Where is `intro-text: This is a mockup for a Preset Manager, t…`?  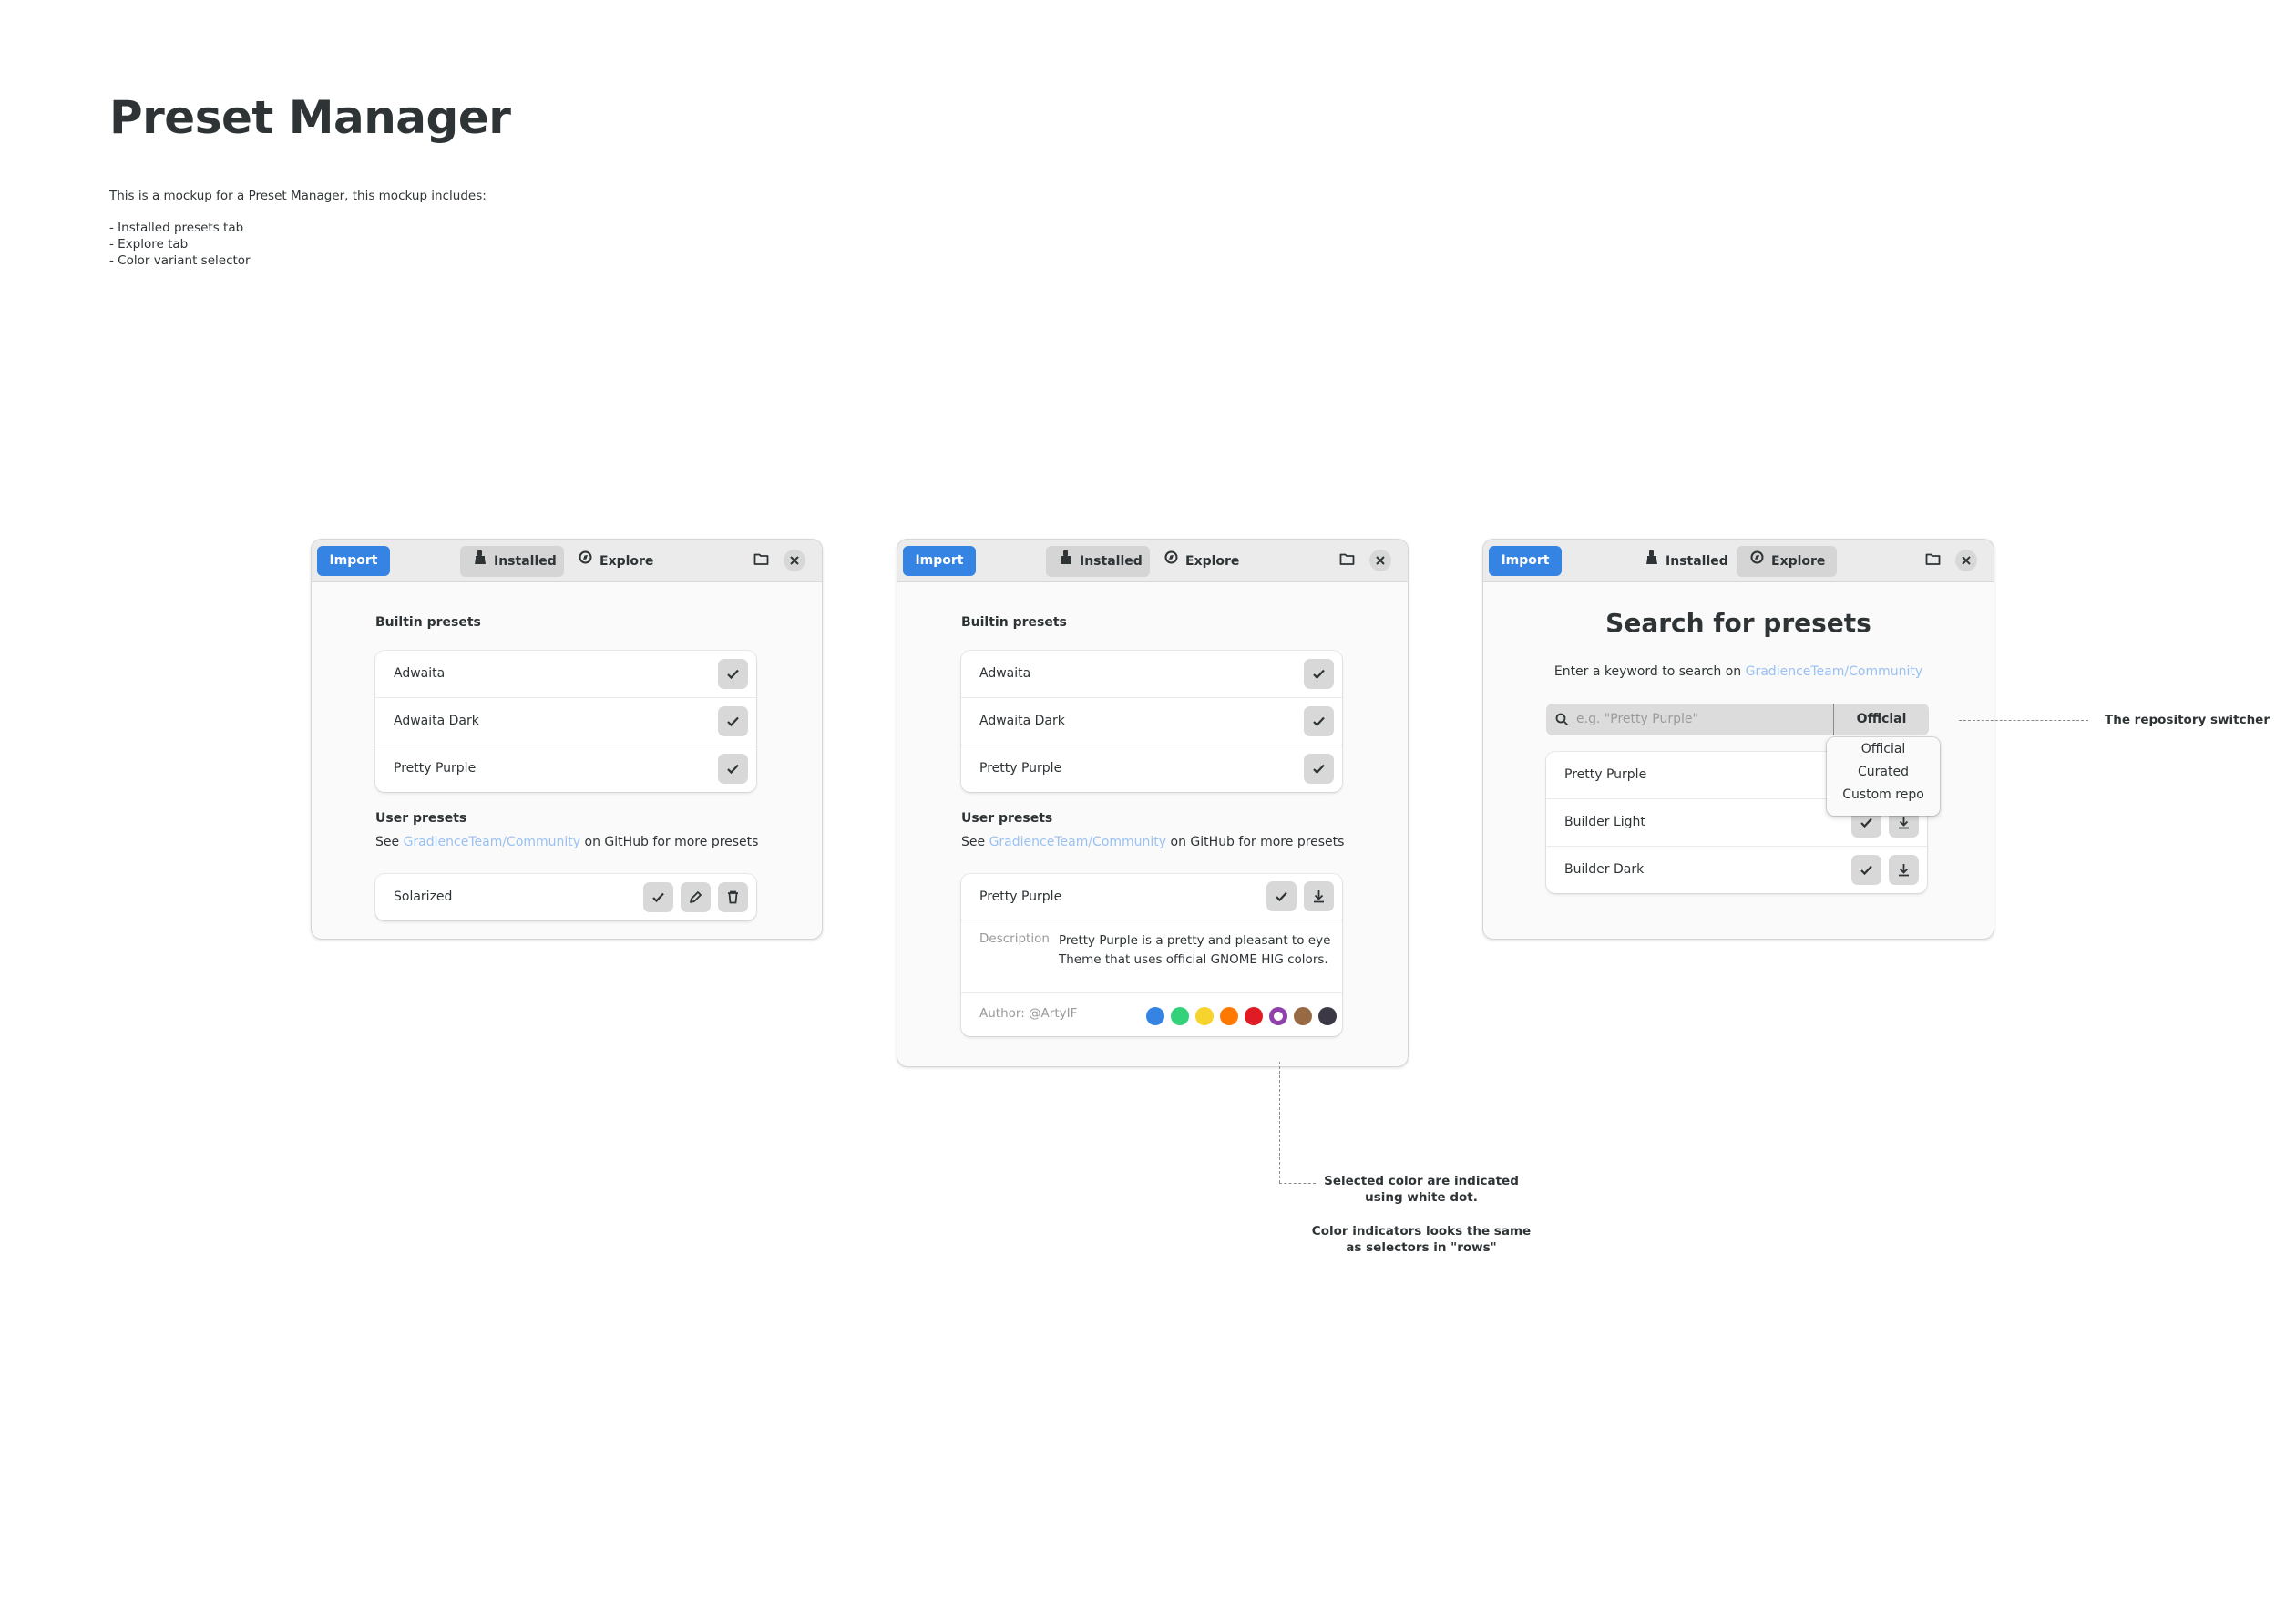
intro-text: This is a mockup for a Preset Manager, t… is located at coordinates (298, 229).